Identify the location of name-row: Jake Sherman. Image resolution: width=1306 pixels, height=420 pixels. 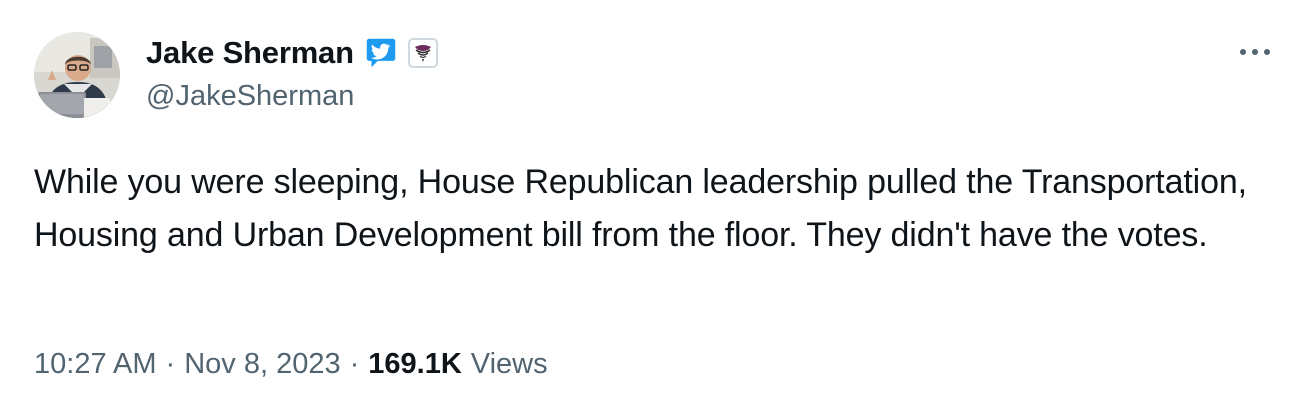
(292, 53).